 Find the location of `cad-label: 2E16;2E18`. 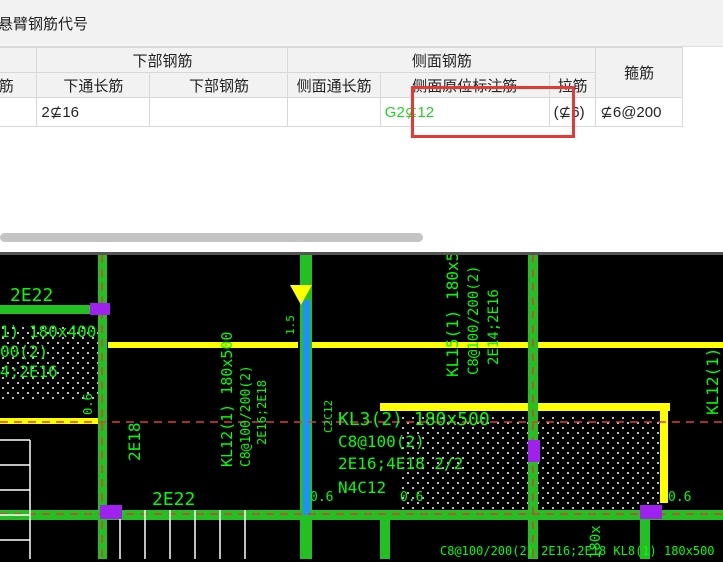

cad-label: 2E16;2E18 is located at coordinates (262, 412).